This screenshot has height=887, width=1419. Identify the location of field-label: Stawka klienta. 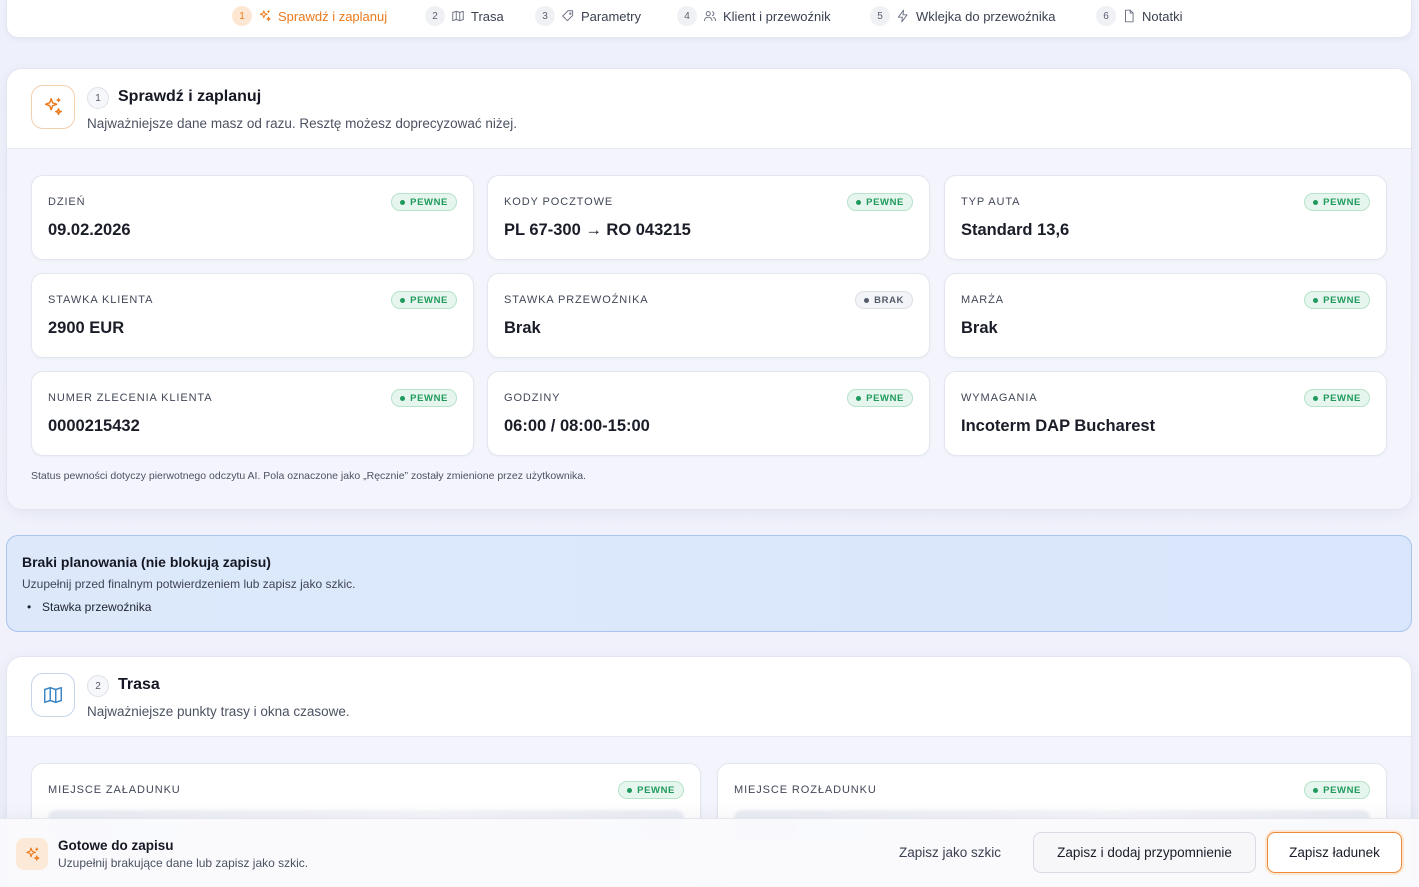
(101, 300).